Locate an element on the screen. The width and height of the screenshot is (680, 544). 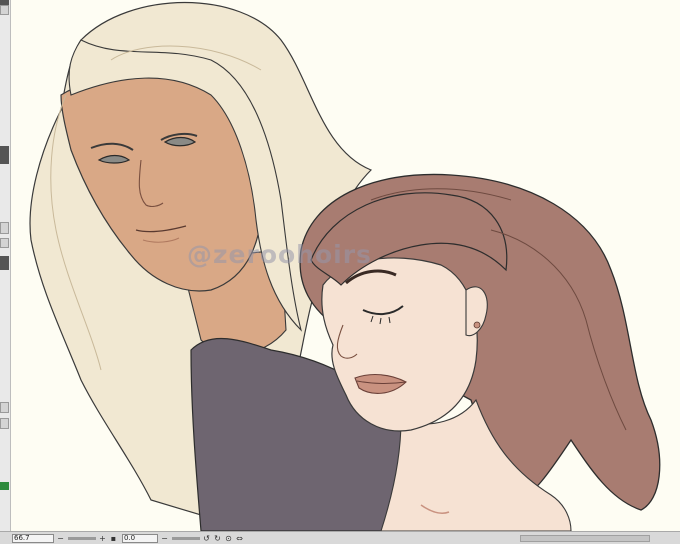
layer-marker is located at coordinates (4, 263).